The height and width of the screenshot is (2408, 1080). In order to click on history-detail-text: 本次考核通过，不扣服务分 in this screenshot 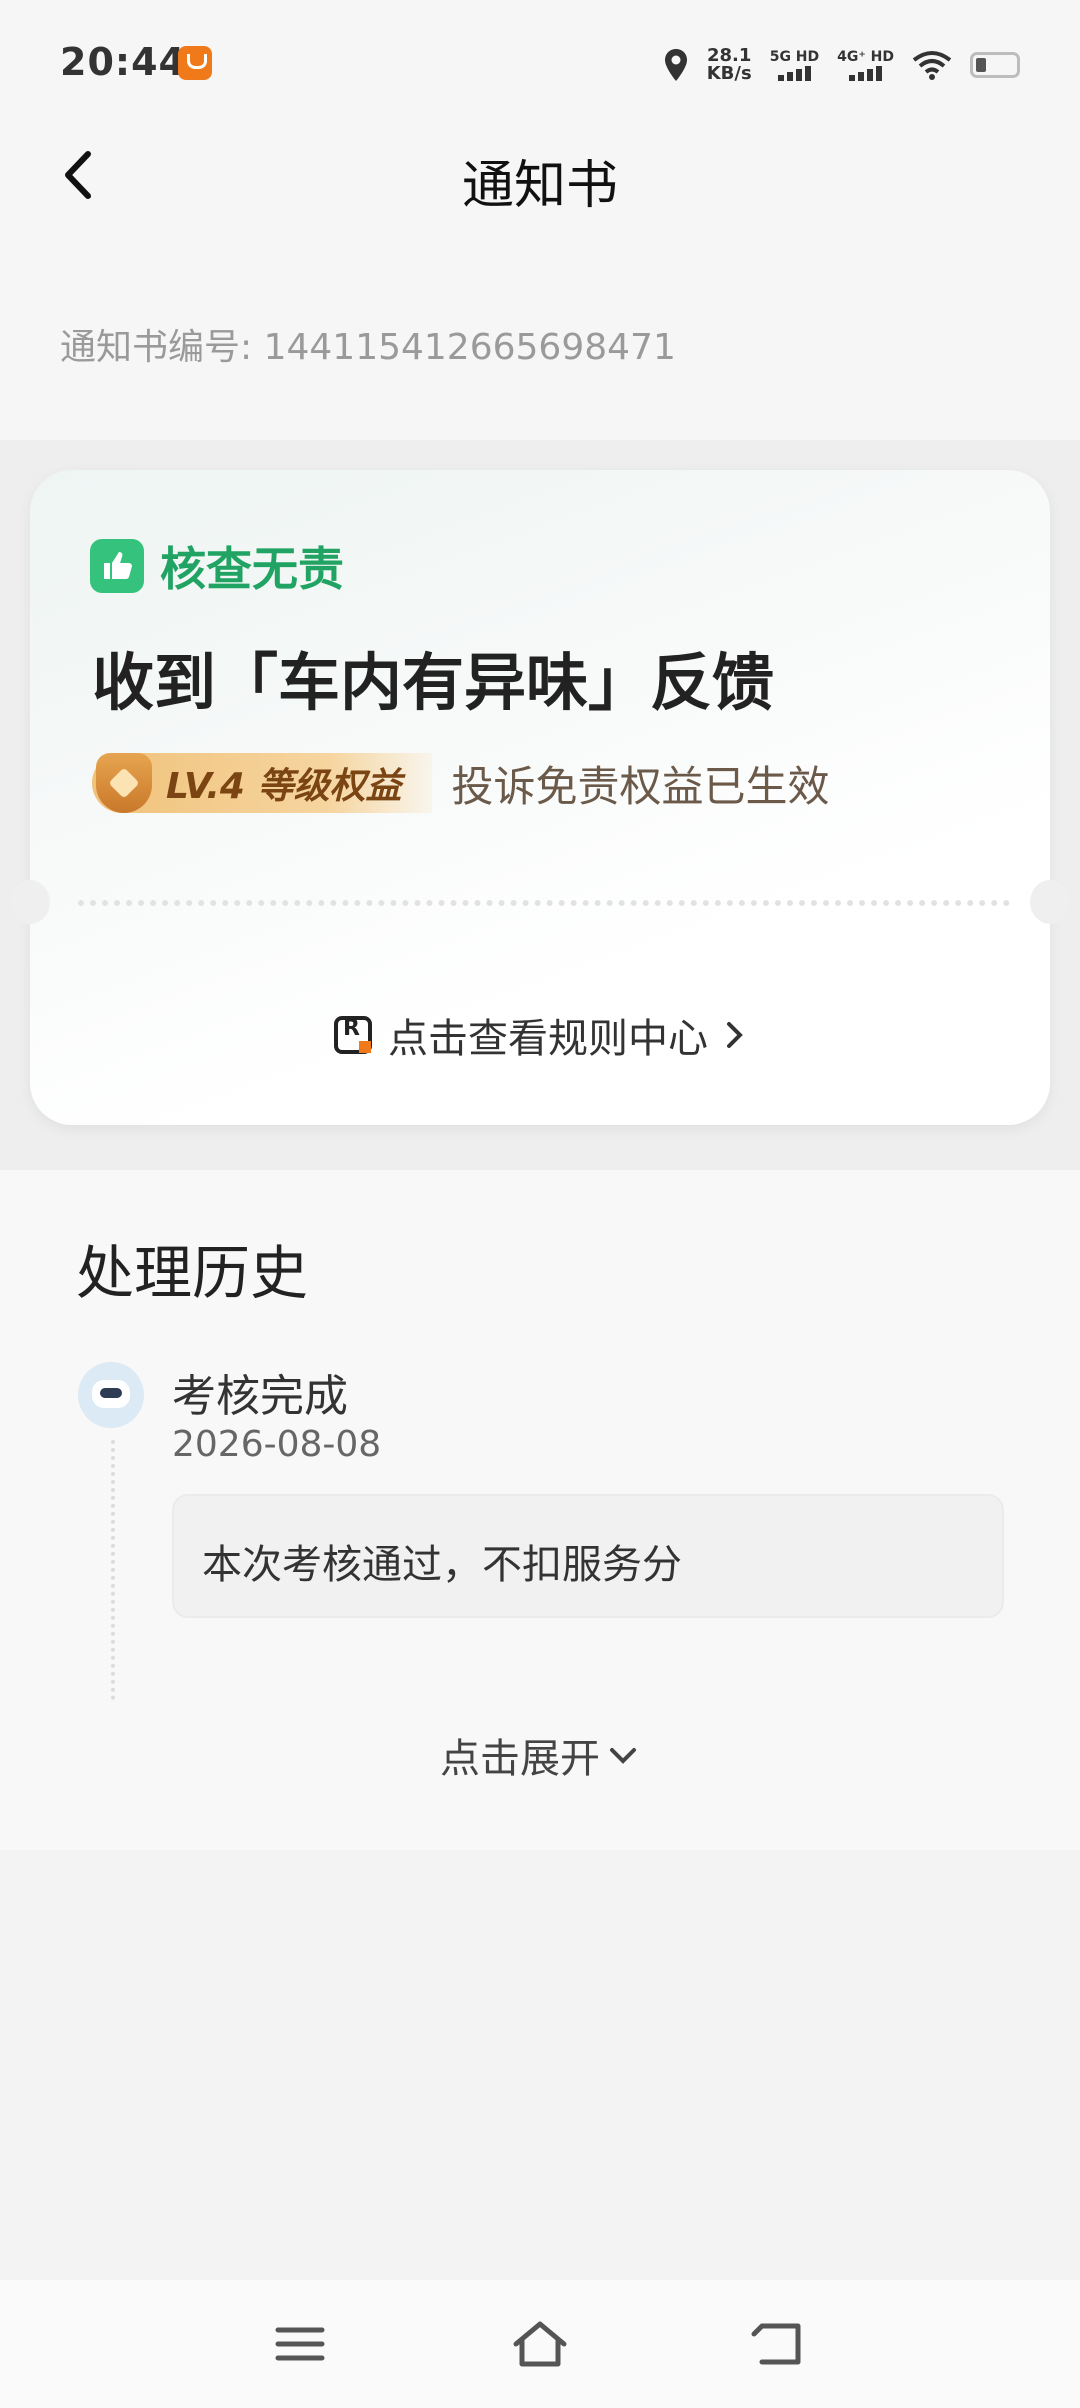, I will do `click(442, 1565)`.